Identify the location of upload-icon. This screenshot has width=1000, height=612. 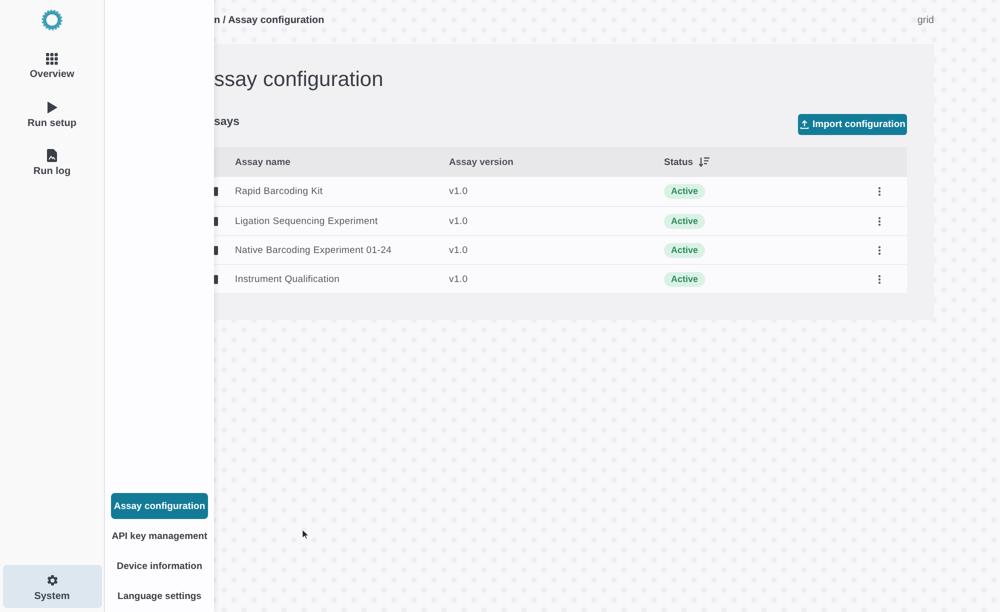
(804, 124).